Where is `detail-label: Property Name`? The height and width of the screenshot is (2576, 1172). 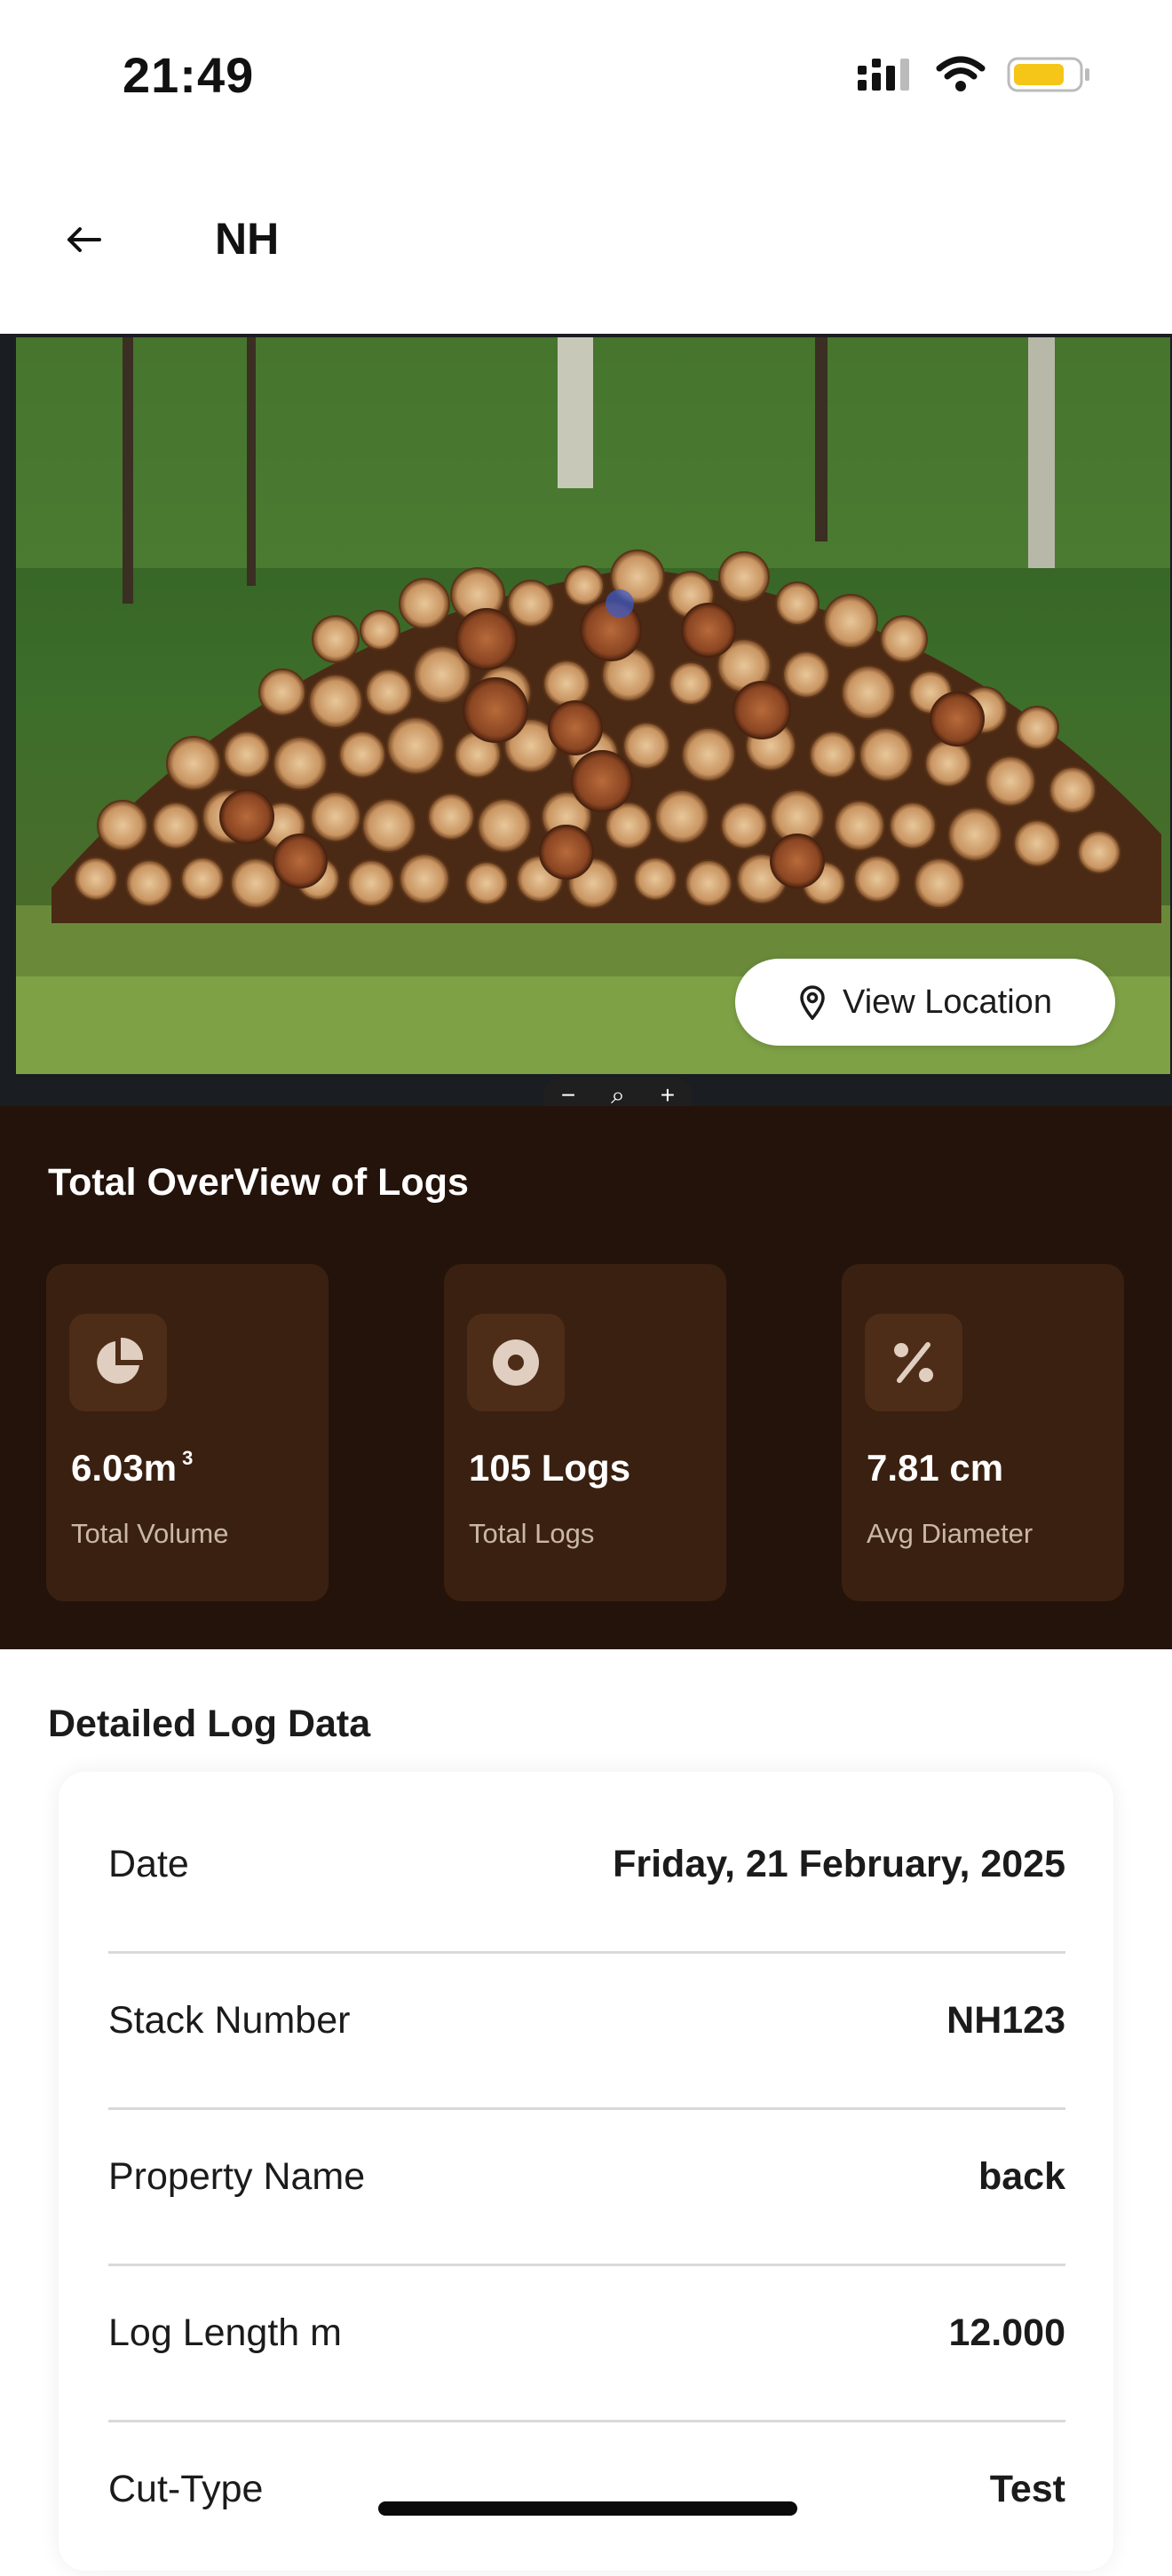
detail-label: Property Name is located at coordinates (237, 2176).